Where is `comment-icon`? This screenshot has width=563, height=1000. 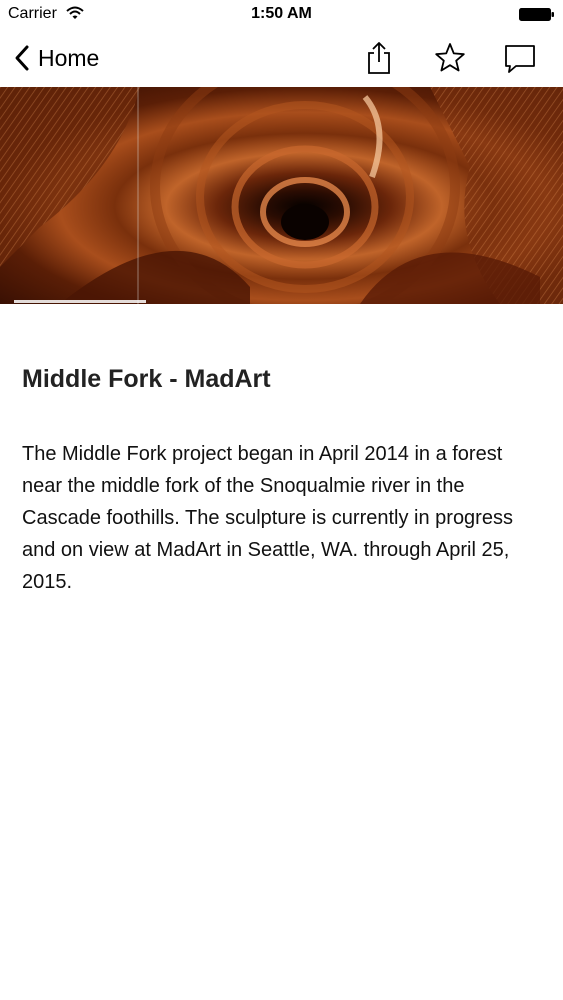 comment-icon is located at coordinates (520, 58).